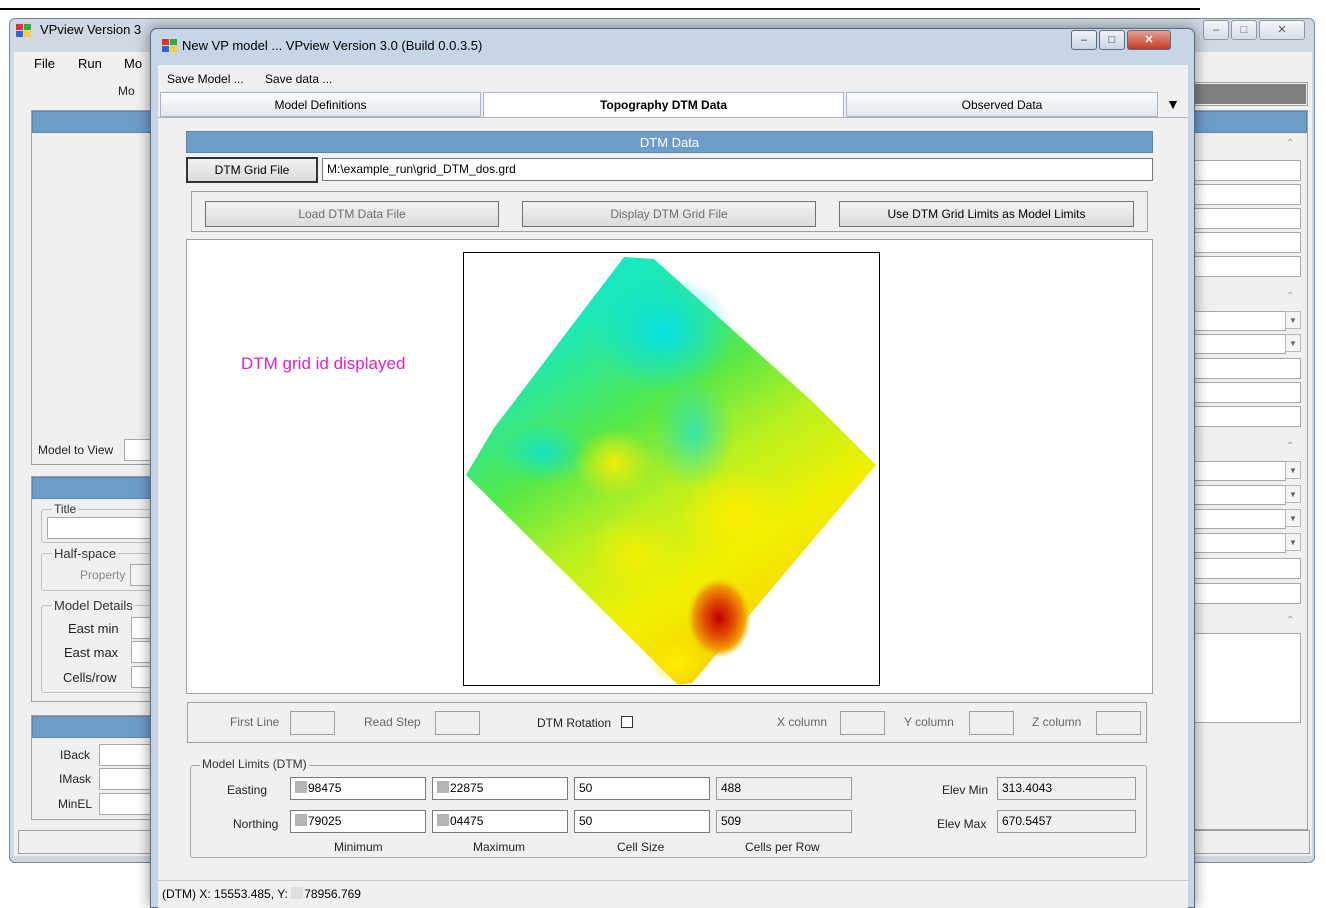  I want to click on bg-menu-file: File, so click(44, 63).